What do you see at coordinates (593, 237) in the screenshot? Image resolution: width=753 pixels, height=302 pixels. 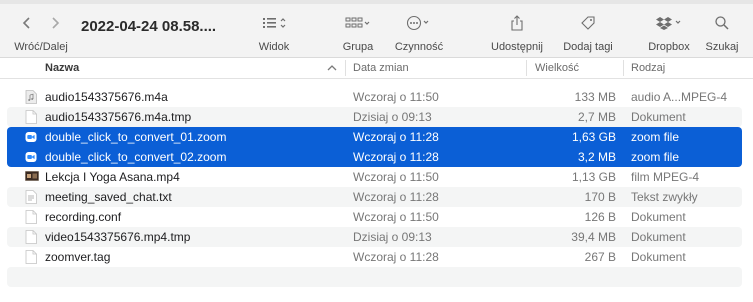 I see `file-size: 39,4 MB` at bounding box center [593, 237].